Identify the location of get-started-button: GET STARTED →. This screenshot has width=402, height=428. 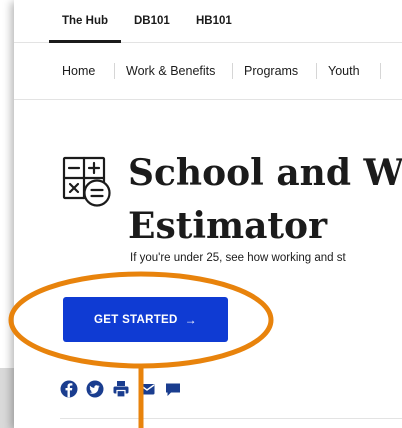
(145, 319).